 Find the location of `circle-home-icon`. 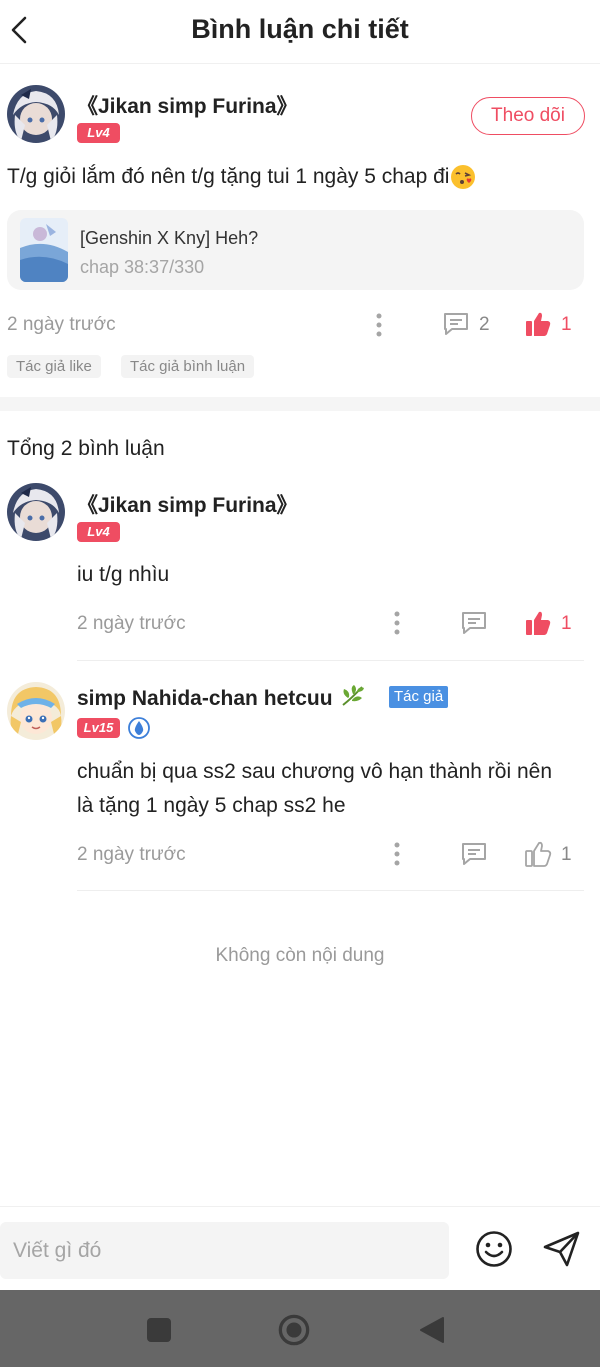

circle-home-icon is located at coordinates (294, 1330).